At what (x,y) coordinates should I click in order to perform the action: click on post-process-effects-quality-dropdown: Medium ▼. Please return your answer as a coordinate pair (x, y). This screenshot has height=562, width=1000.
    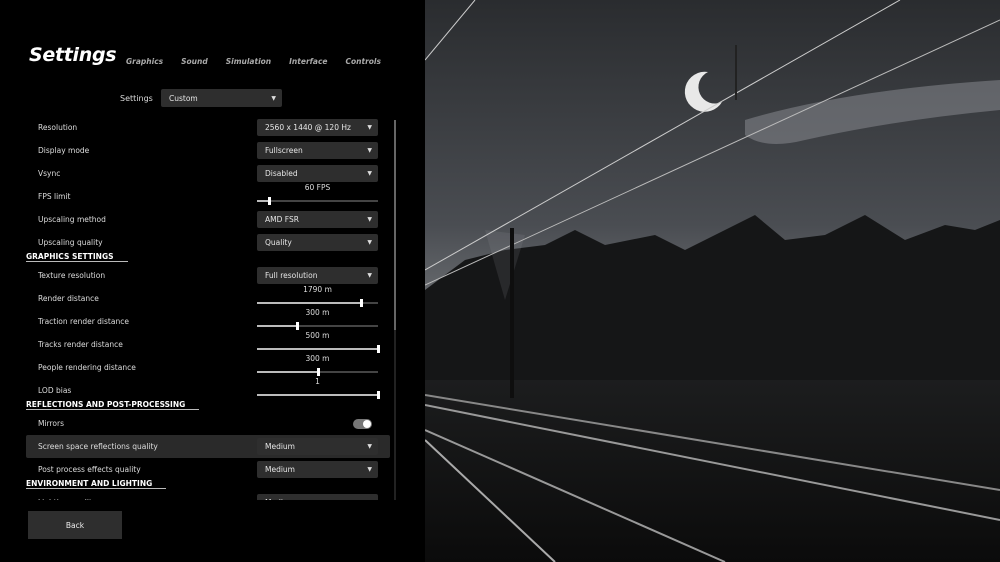
    Looking at the image, I should click on (317, 469).